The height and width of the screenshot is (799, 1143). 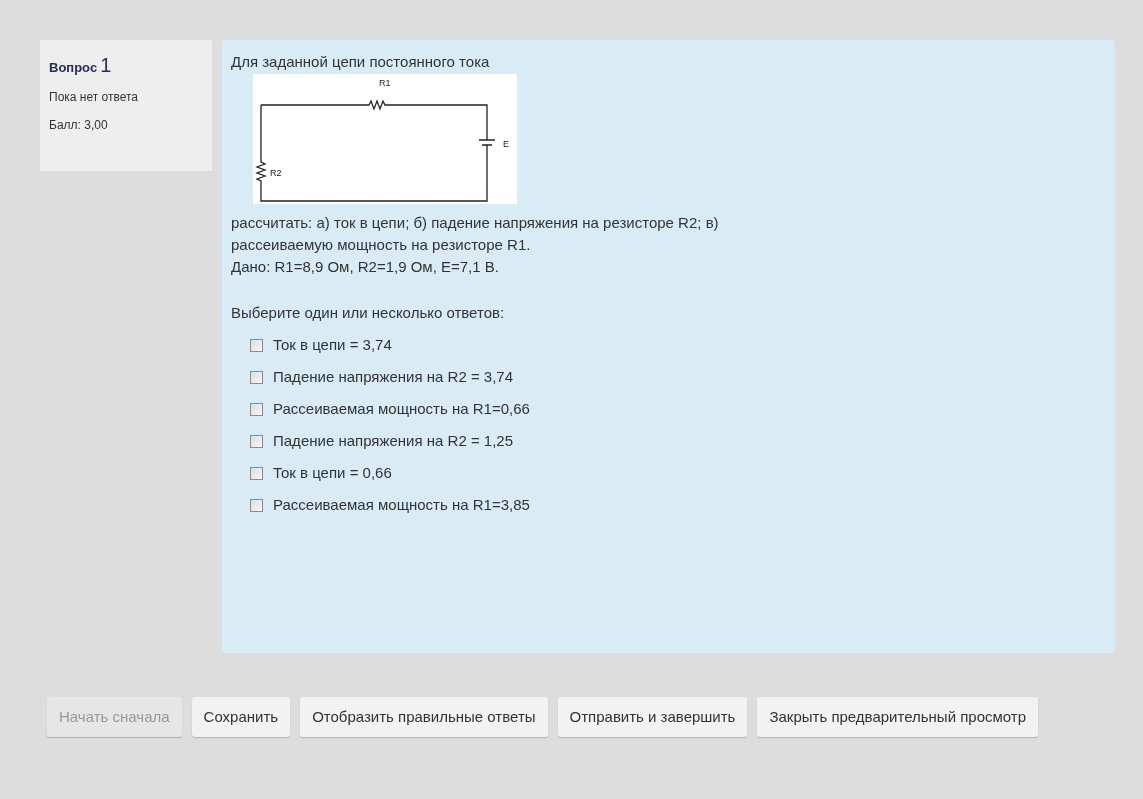 I want to click on question-text: рассеиваемую мощность на резисторе R1., so click(x=381, y=245).